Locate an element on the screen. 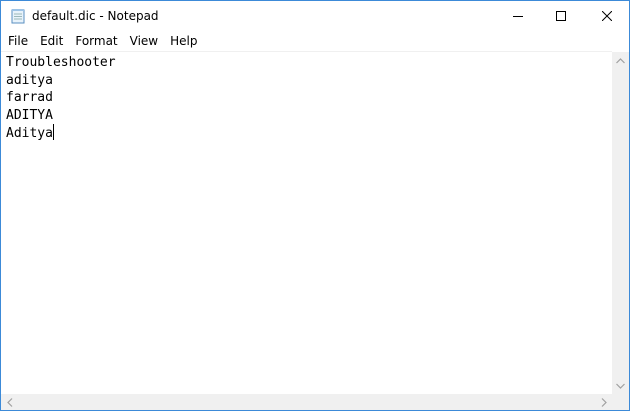 The image size is (630, 411). maximize-icon is located at coordinates (561, 16).